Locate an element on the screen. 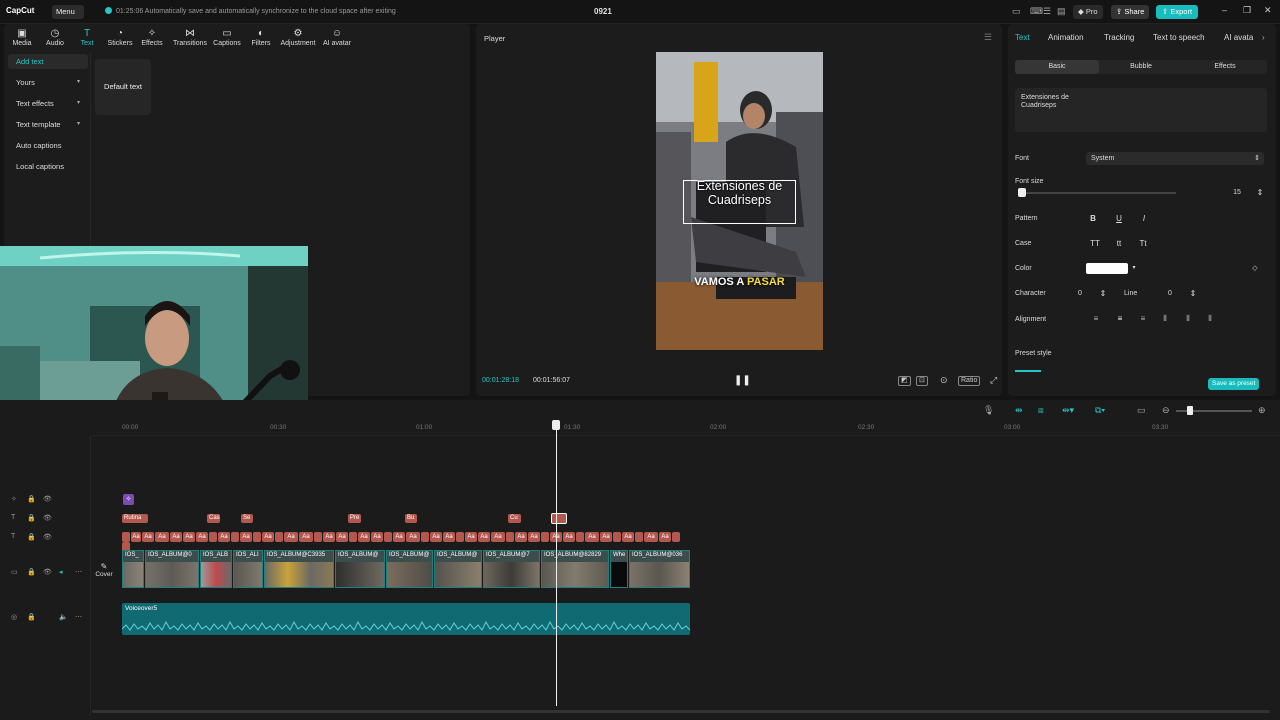 This screenshot has height=720, width=1280. video-clip: IOS_ALBUM@C3935 is located at coordinates (299, 569).